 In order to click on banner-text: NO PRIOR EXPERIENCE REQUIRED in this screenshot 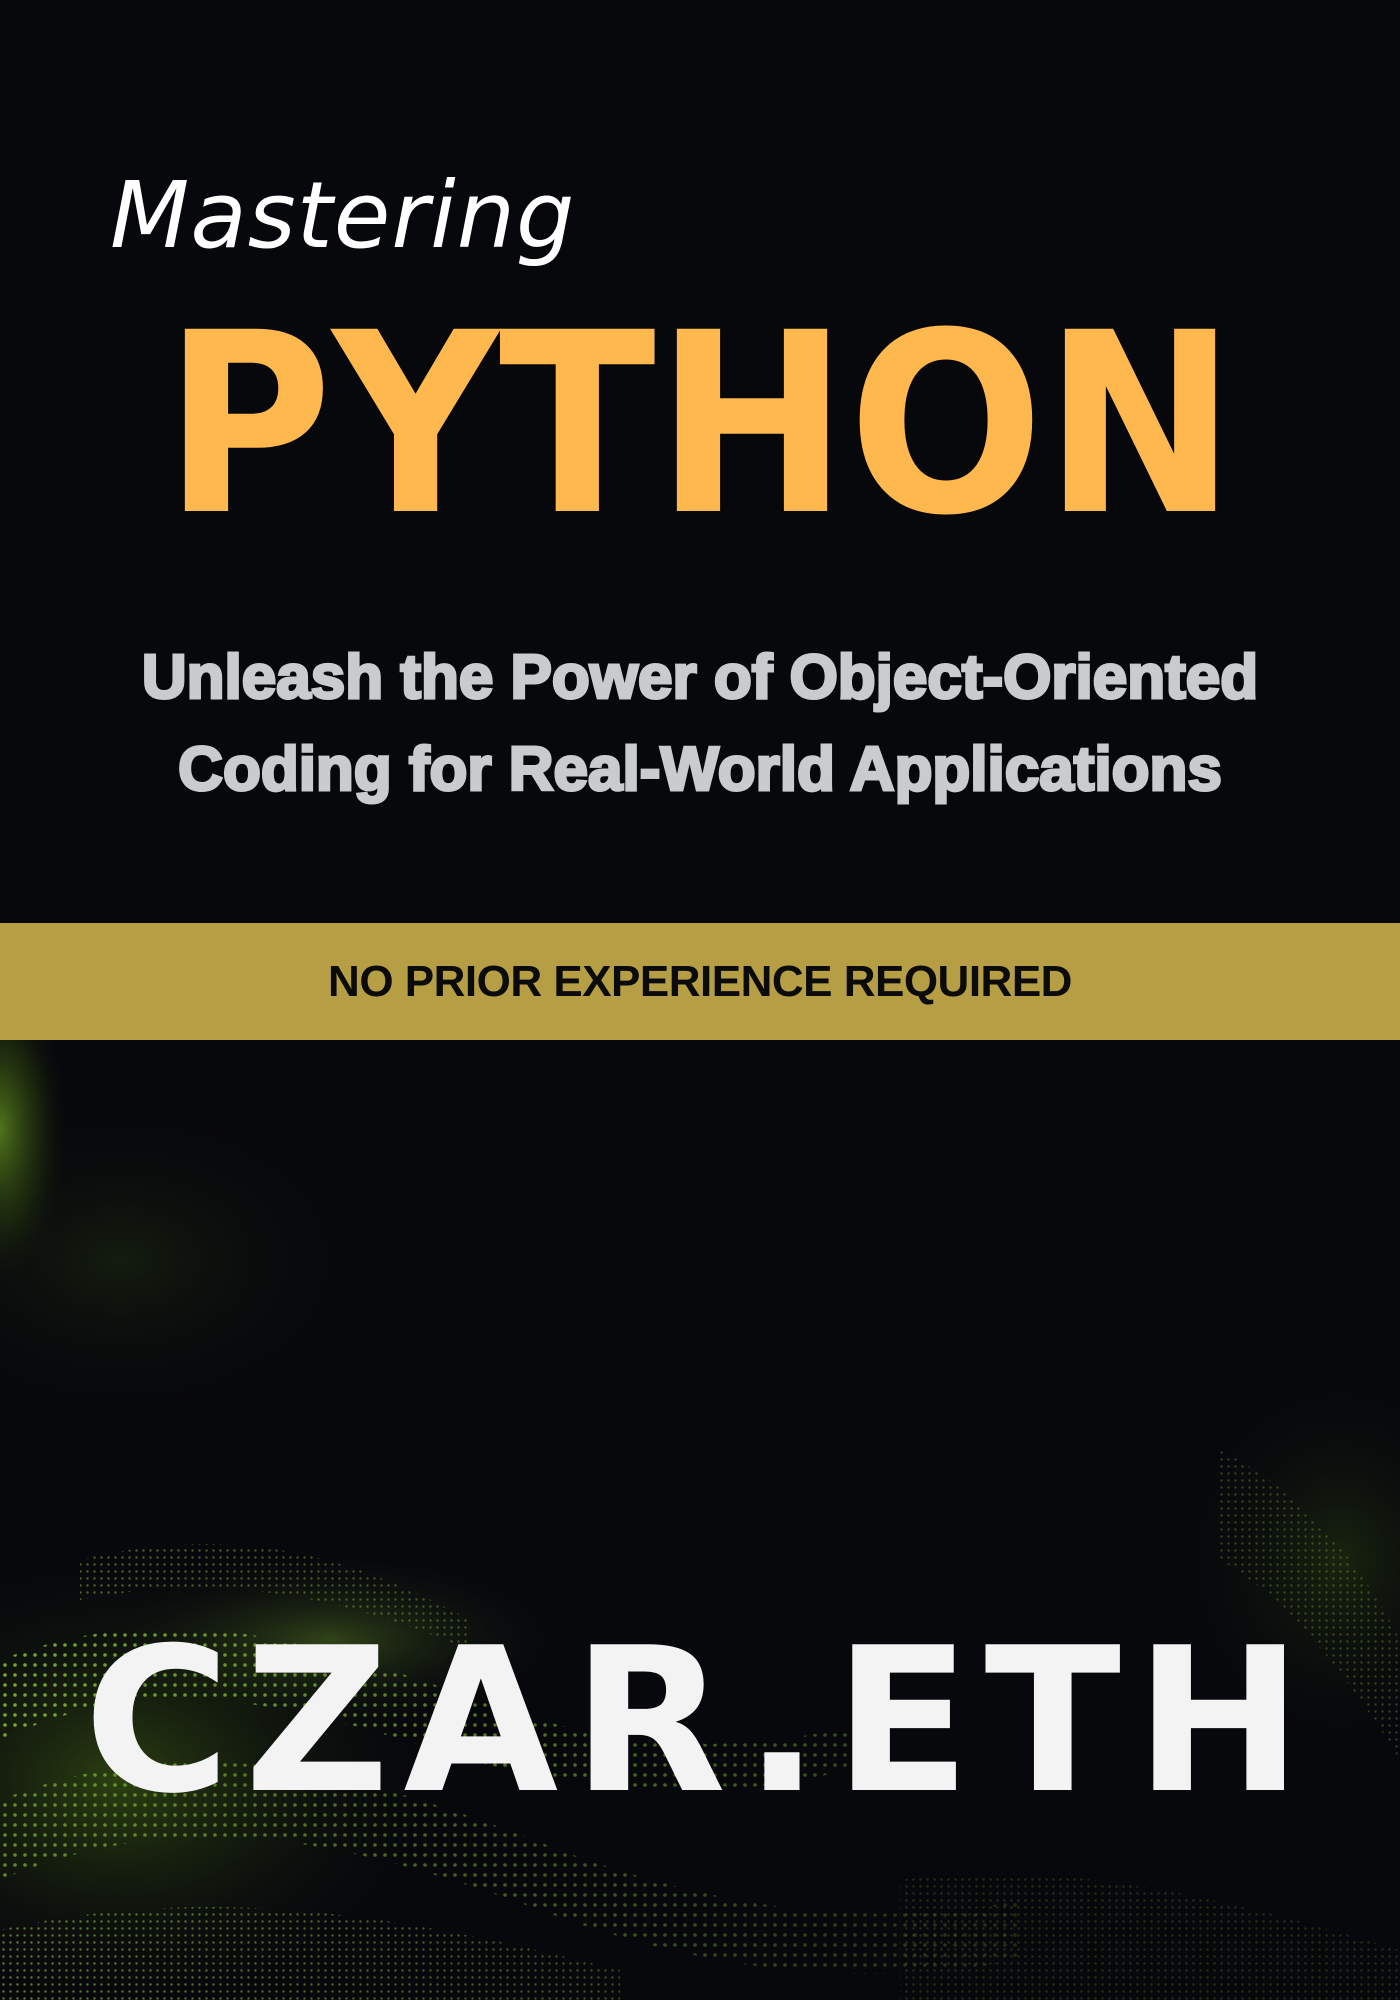, I will do `click(700, 981)`.